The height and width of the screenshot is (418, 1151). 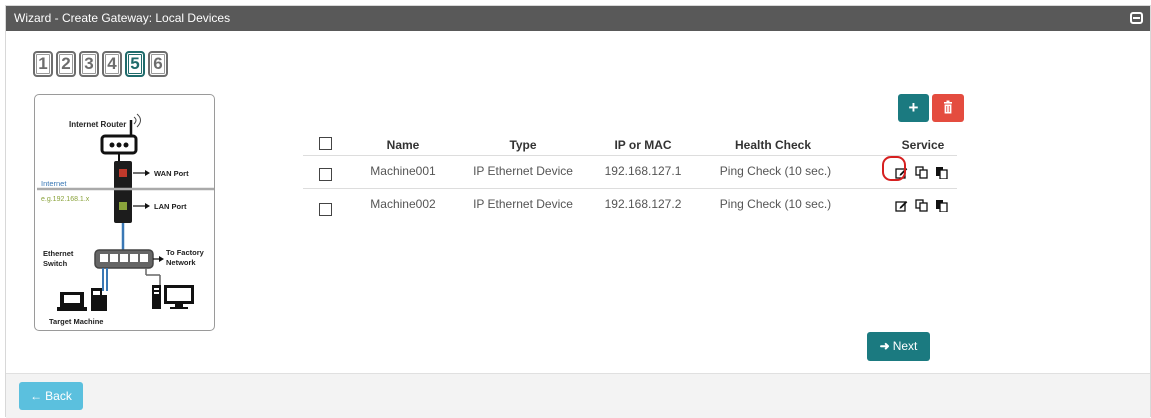 I want to click on device-name: Machine001, so click(x=403, y=171).